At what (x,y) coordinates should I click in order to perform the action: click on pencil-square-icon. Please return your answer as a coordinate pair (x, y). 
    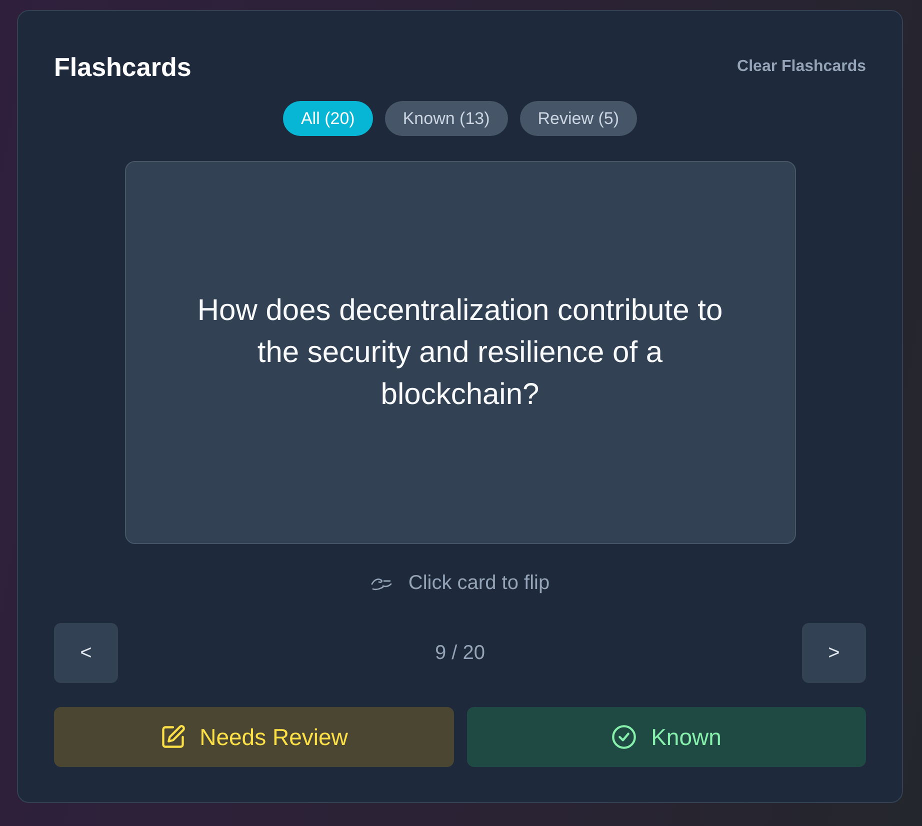
    Looking at the image, I should click on (173, 737).